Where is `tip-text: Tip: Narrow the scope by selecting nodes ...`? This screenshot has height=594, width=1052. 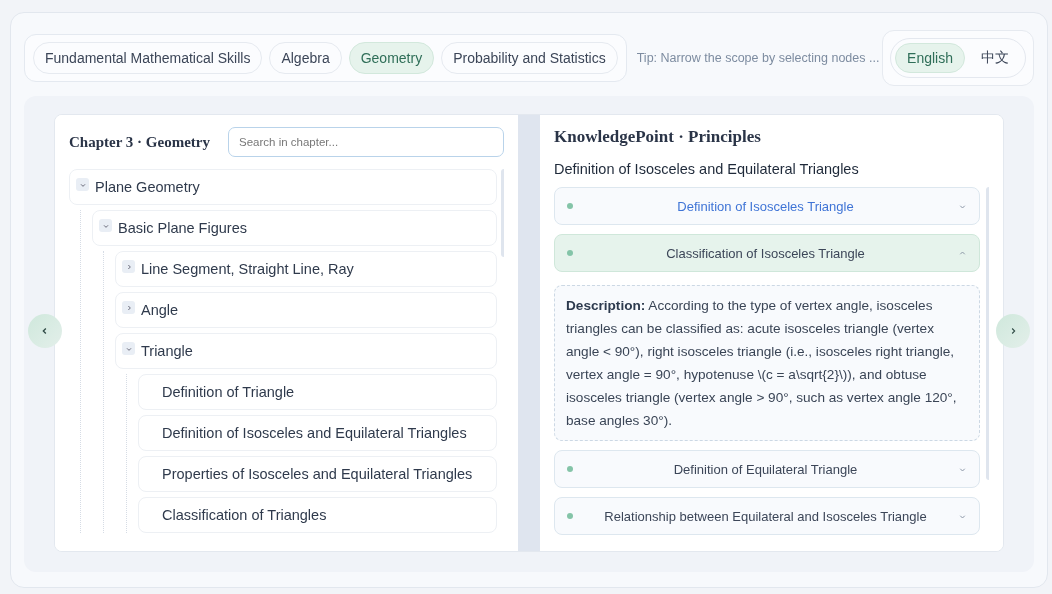
tip-text: Tip: Narrow the scope by selecting nodes ... is located at coordinates (758, 58).